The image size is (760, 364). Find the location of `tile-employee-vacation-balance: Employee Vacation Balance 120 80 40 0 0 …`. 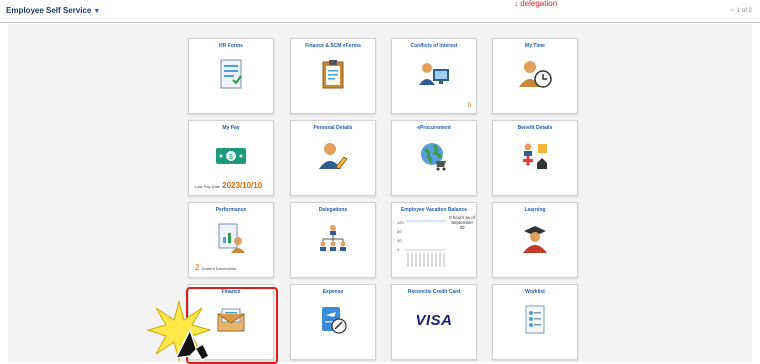

tile-employee-vacation-balance: Employee Vacation Balance 120 80 40 0 0 … is located at coordinates (434, 240).